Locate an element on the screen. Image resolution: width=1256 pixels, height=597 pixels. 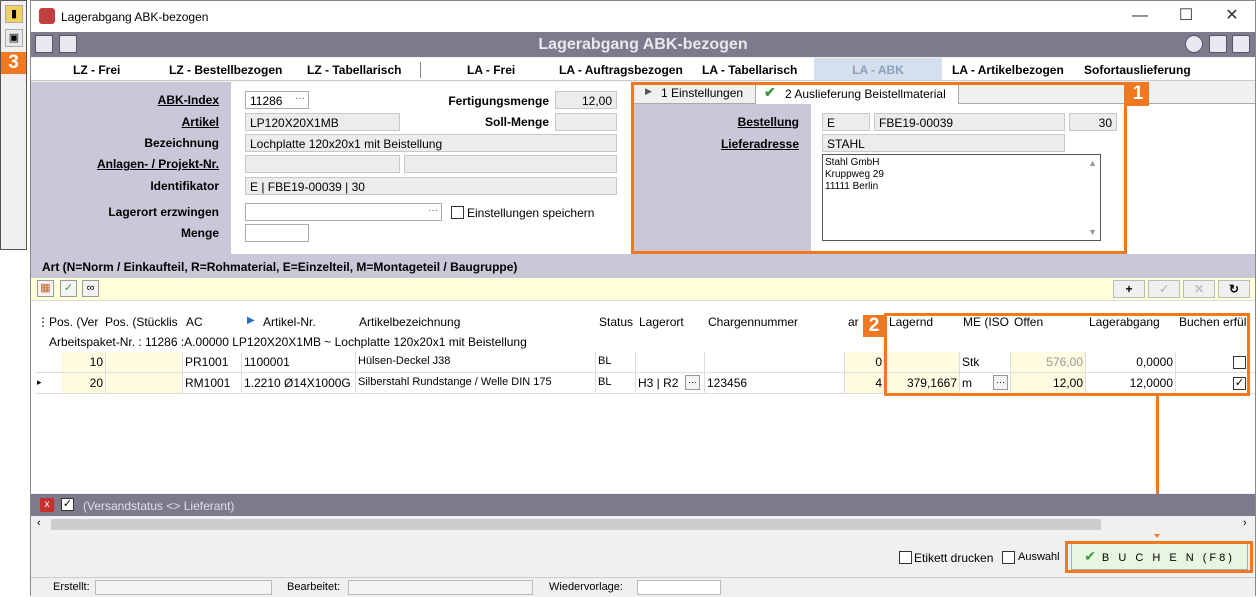
identifikator-label: Identifikator is located at coordinates (184, 186).